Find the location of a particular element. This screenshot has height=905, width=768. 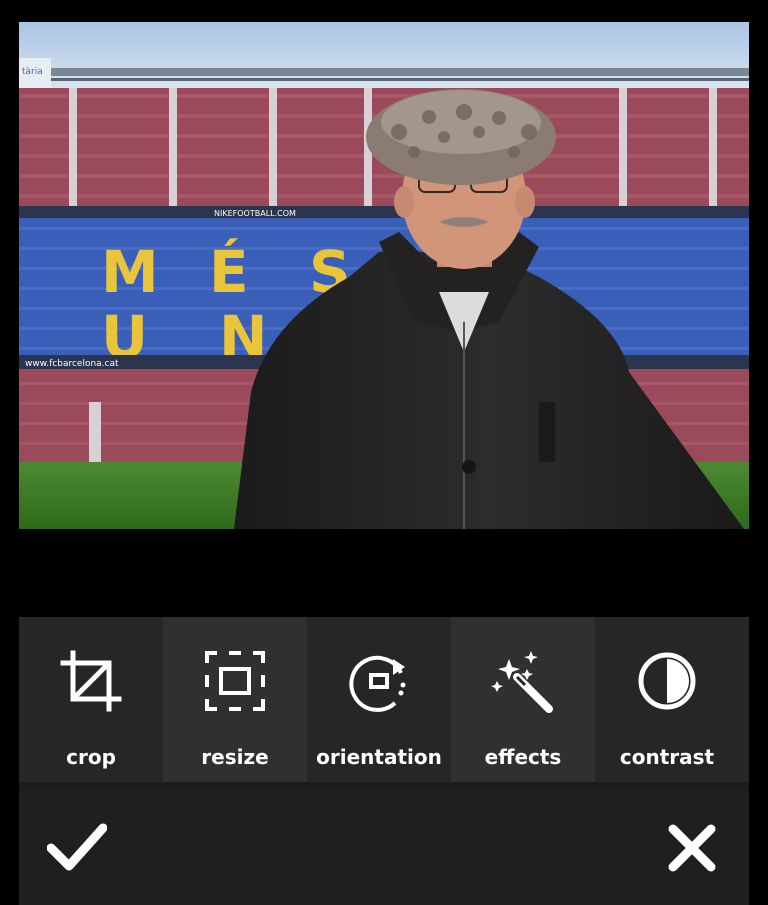

rotate-icon is located at coordinates (377, 683).